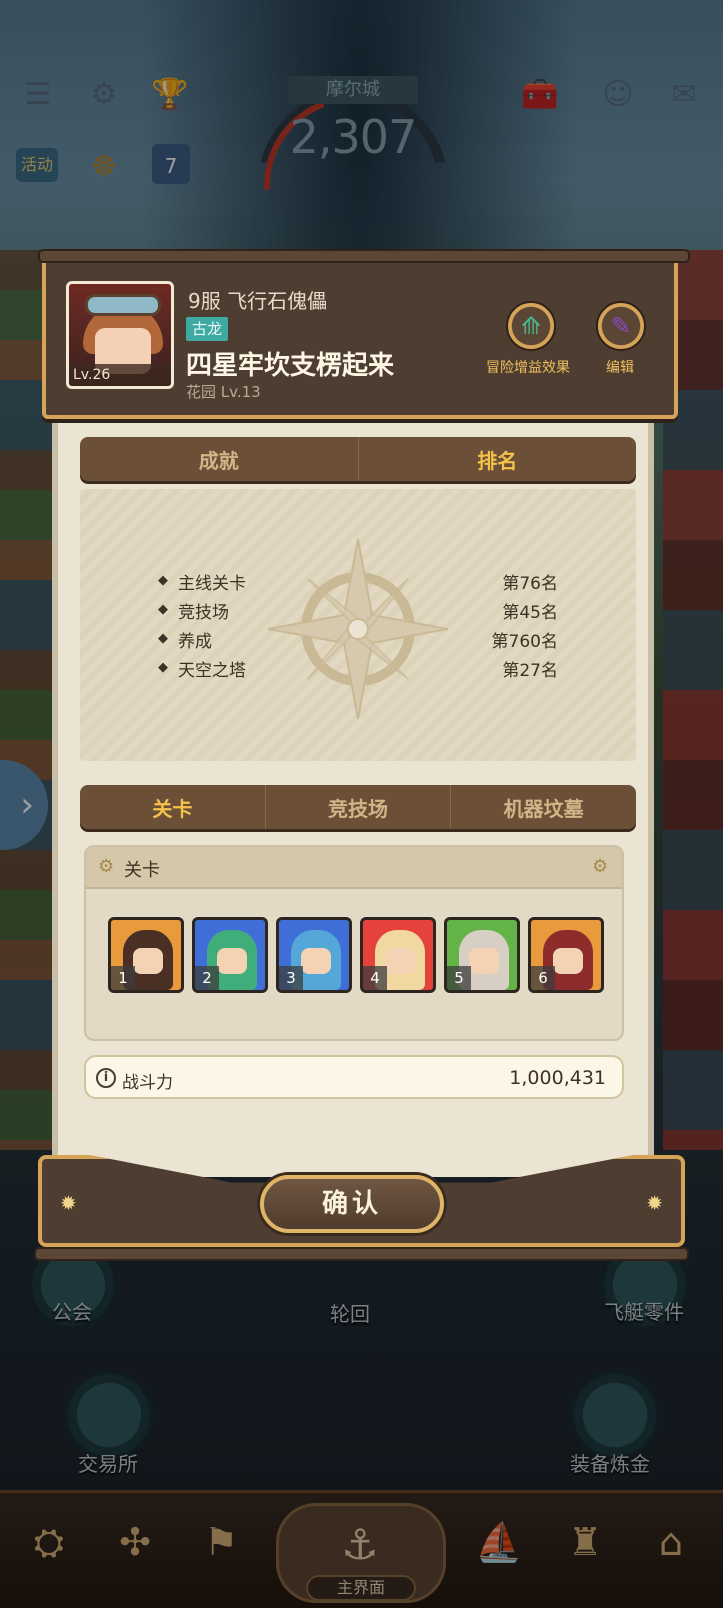 Image resolution: width=723 pixels, height=1608 pixels. Describe the element at coordinates (352, 1204) in the screenshot. I see `confirm-button: 确认` at that location.